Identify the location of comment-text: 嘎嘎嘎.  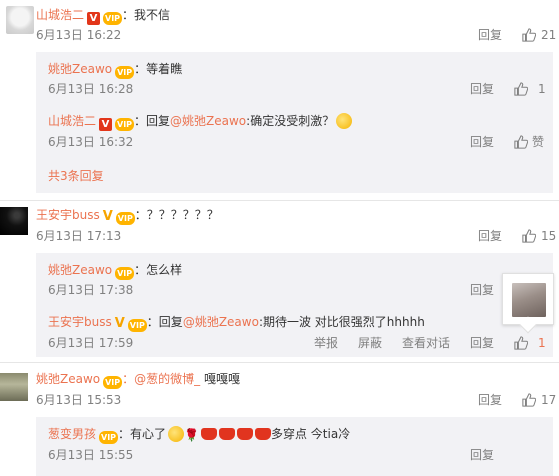
(220, 379).